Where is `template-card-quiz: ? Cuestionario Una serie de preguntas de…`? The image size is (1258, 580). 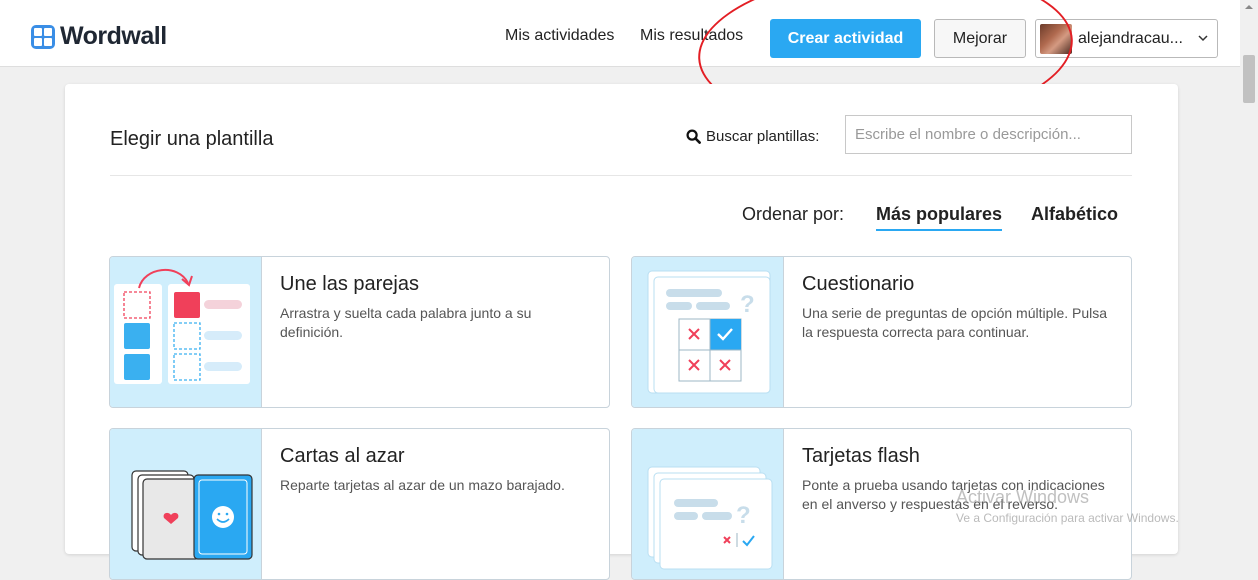
template-card-quiz: ? Cuestionario Una serie de preguntas de… is located at coordinates (881, 332).